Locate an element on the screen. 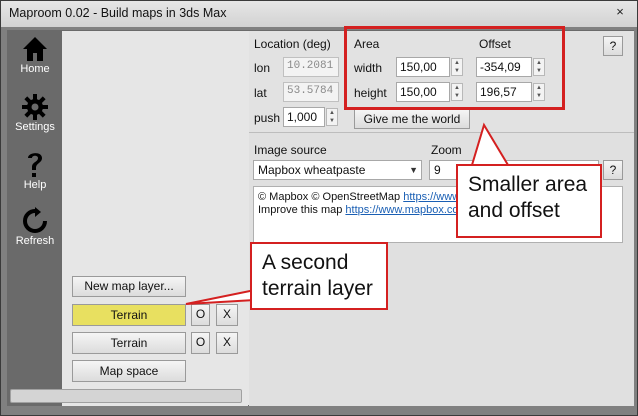  area-offset-callout: Smaller area and offset is located at coordinates (529, 201).